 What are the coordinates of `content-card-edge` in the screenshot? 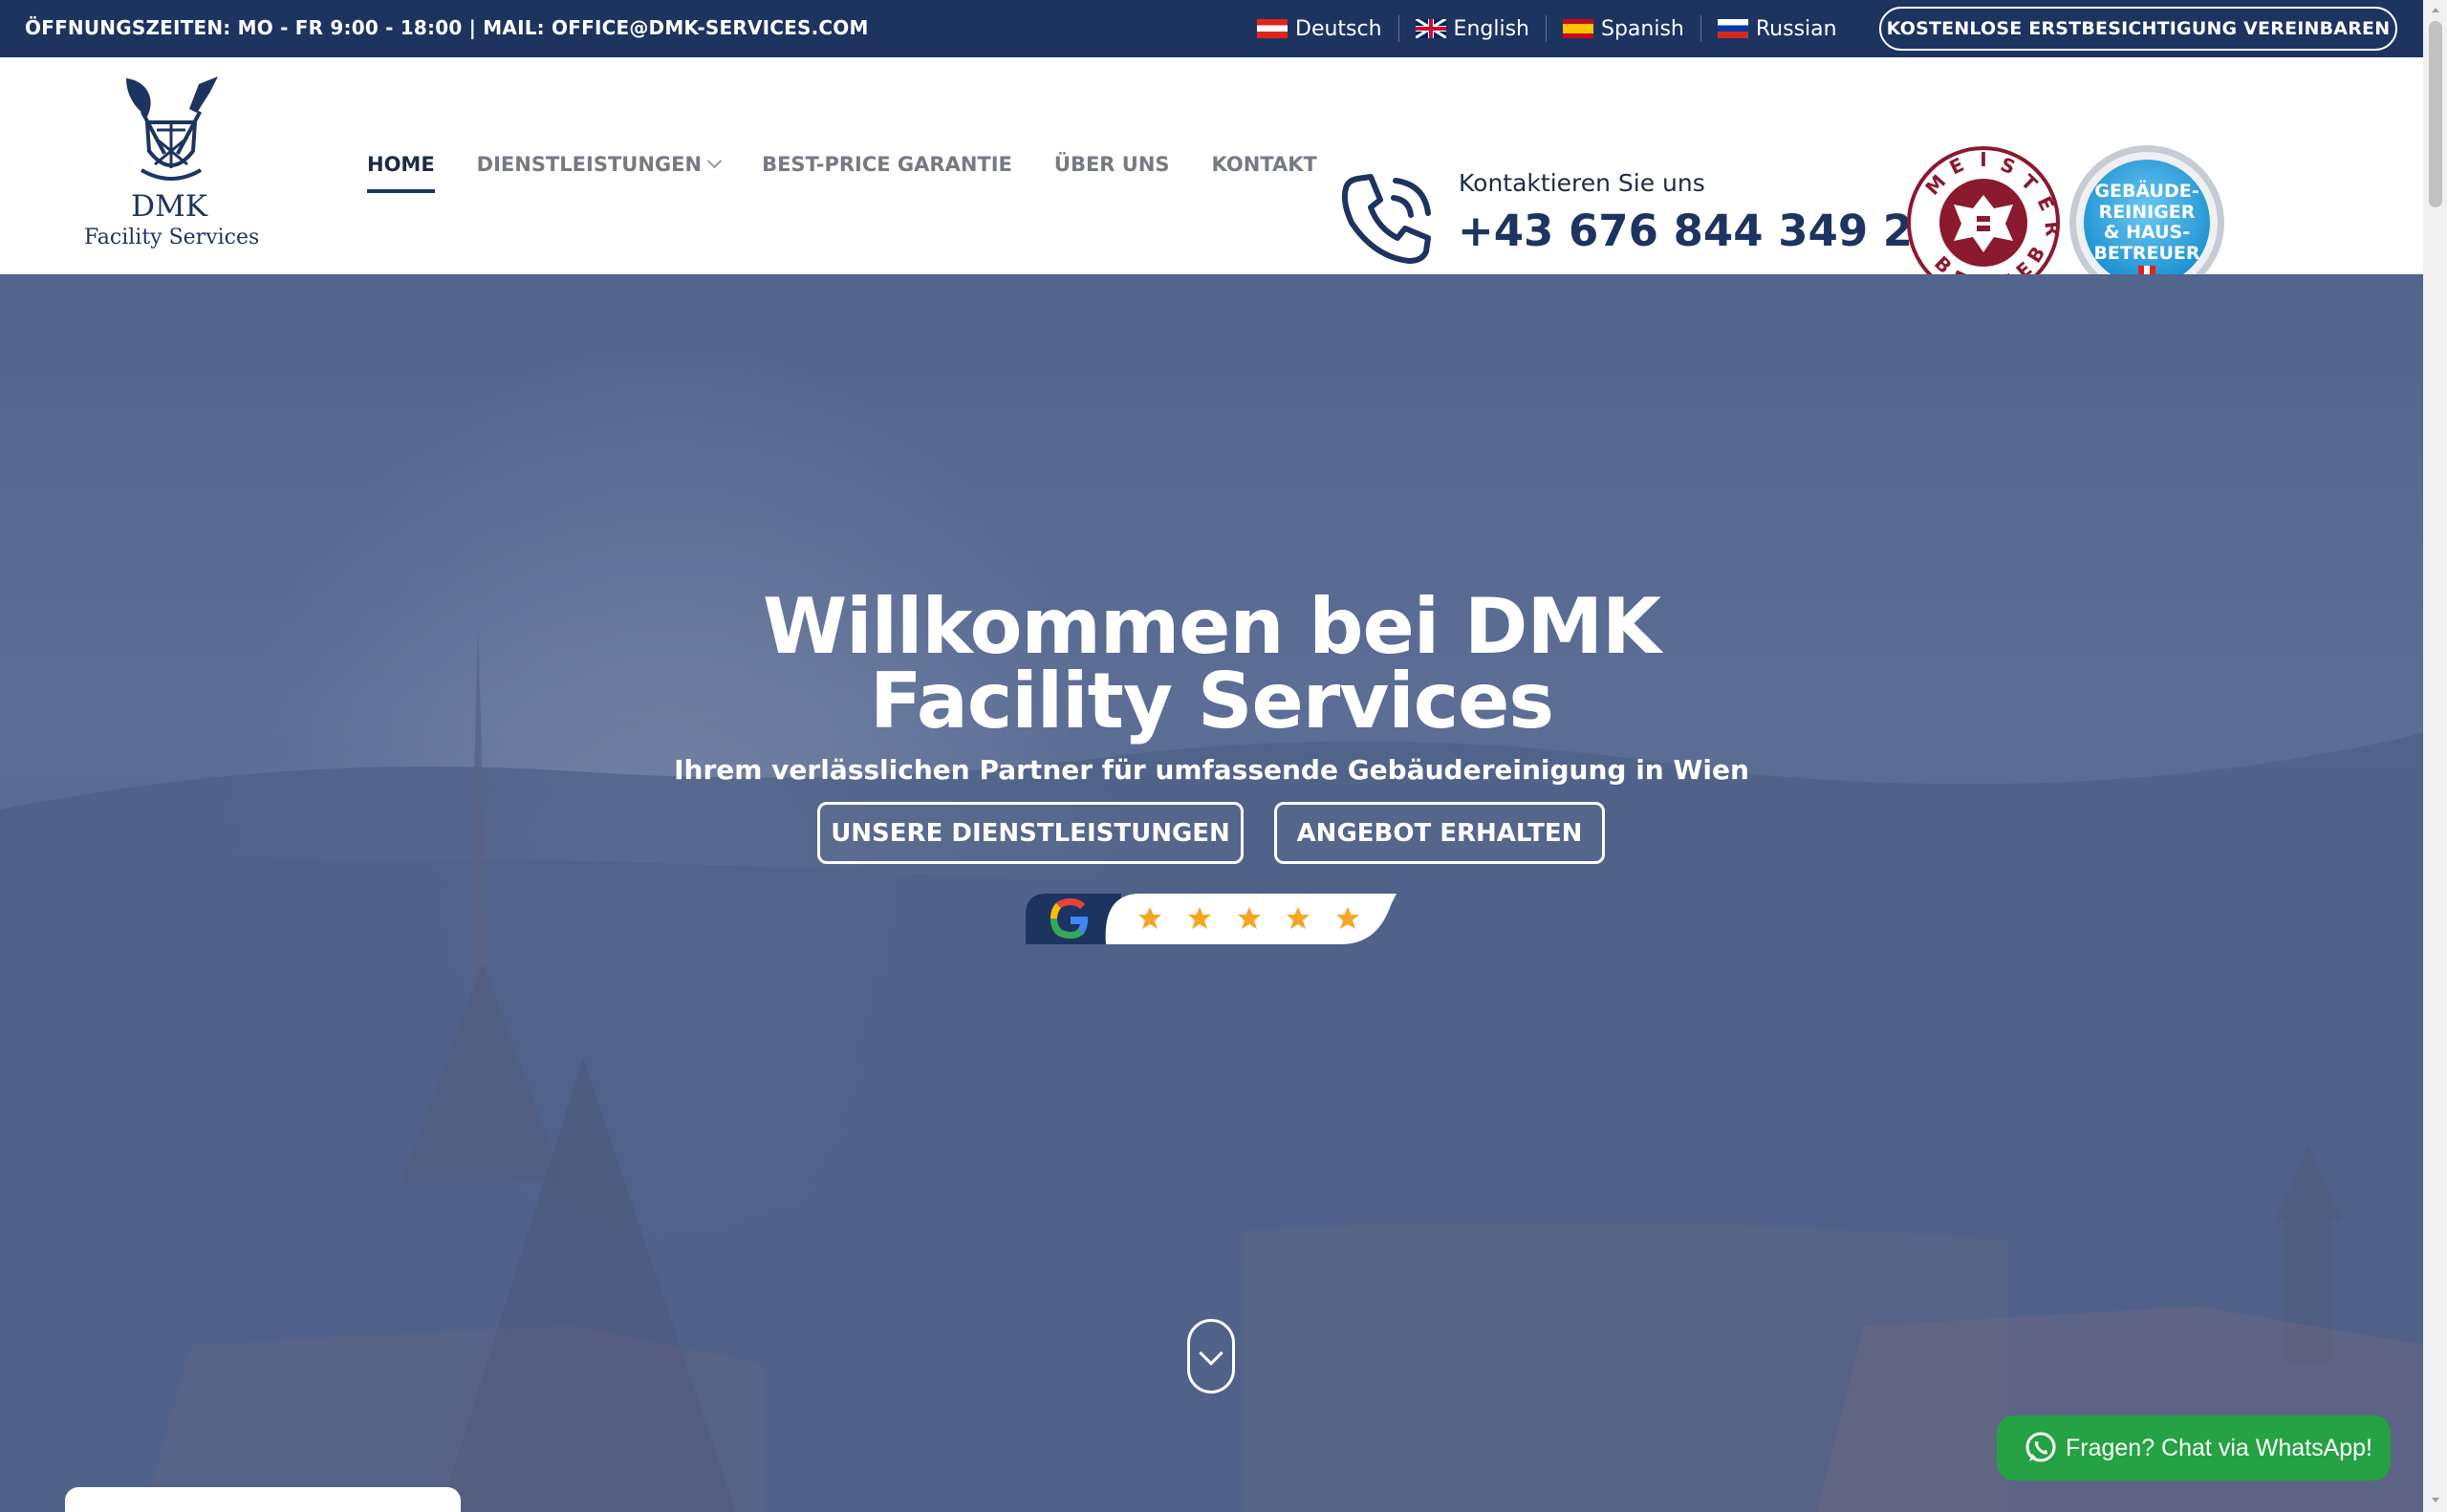 It's located at (263, 1499).